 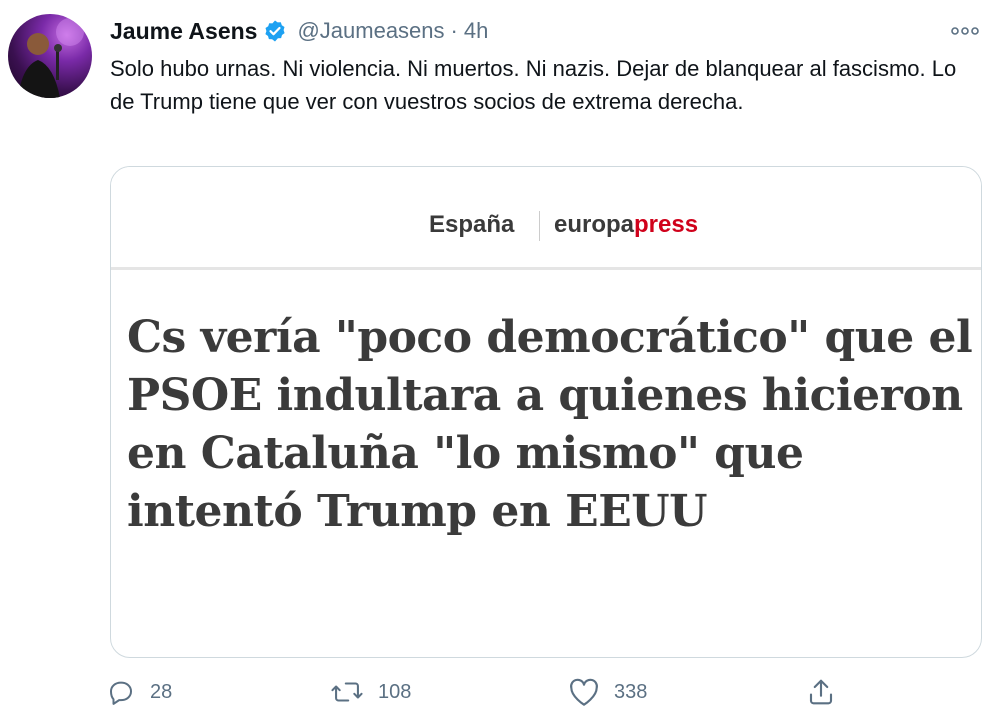 What do you see at coordinates (500, 692) in the screenshot?
I see `tweet-actions: 28 108 338` at bounding box center [500, 692].